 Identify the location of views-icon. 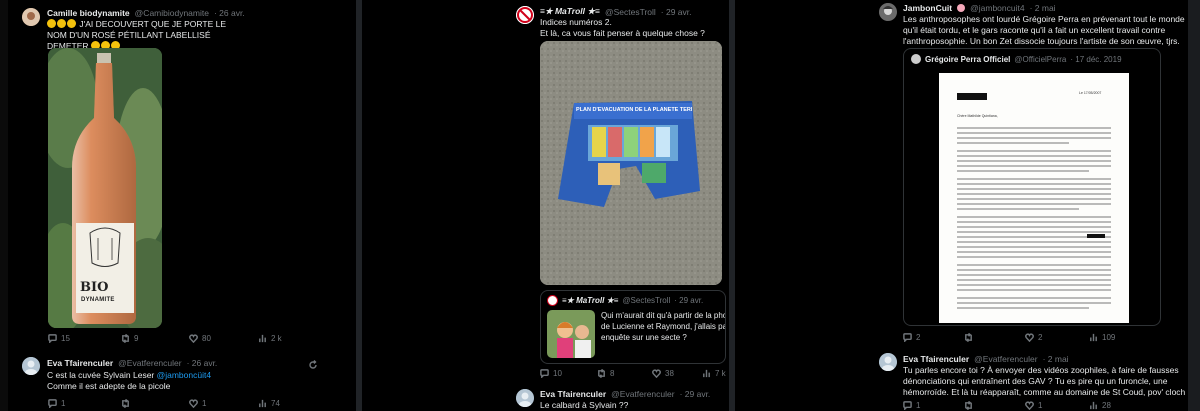
(1093, 405).